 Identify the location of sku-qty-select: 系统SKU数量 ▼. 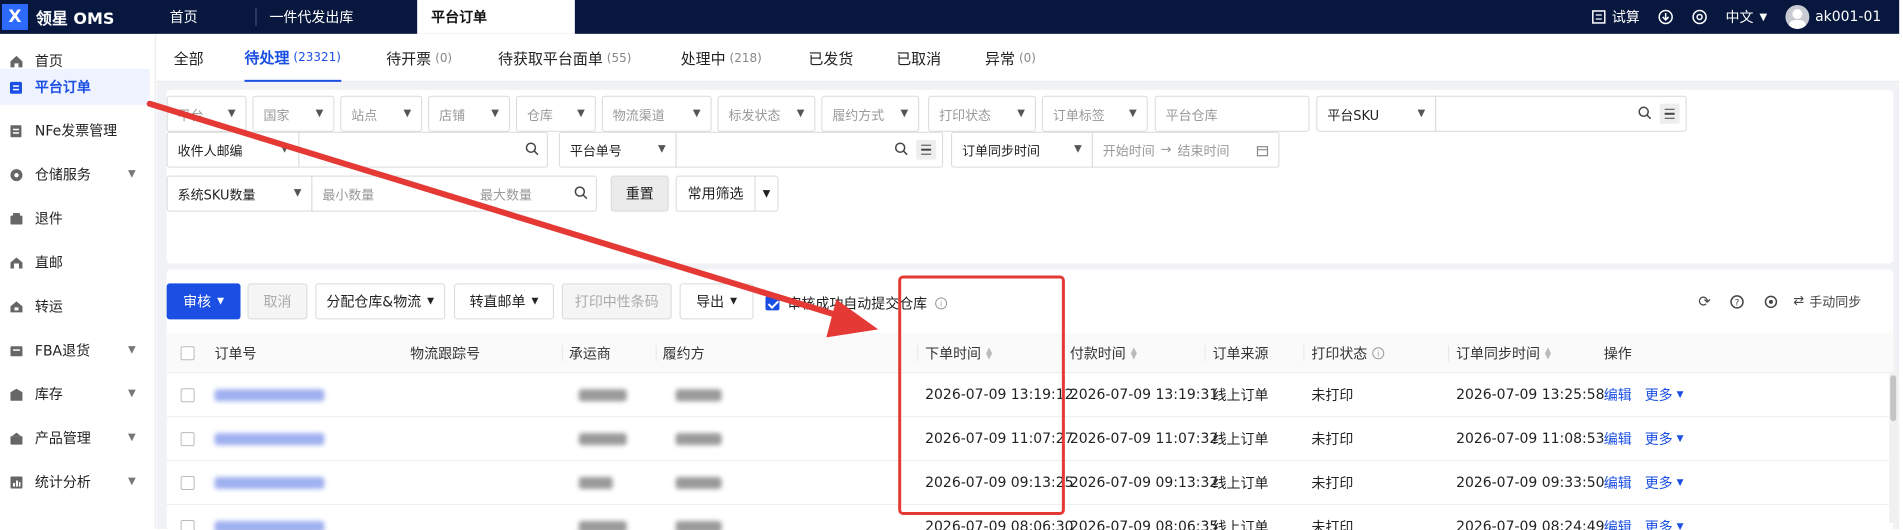
(239, 193).